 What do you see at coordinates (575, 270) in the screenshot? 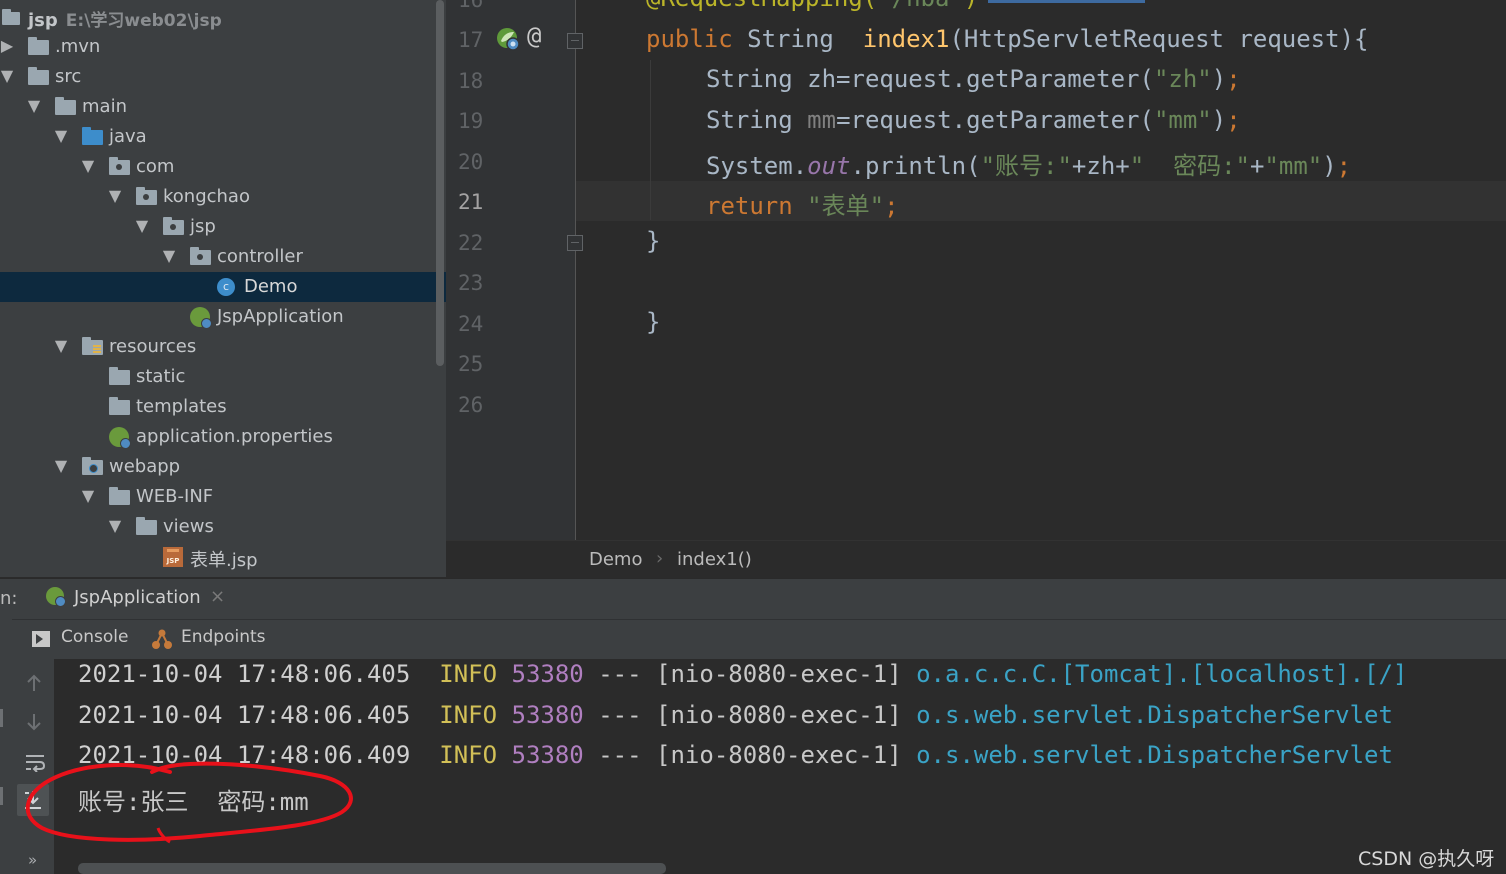
I see `gutter-divider` at bounding box center [575, 270].